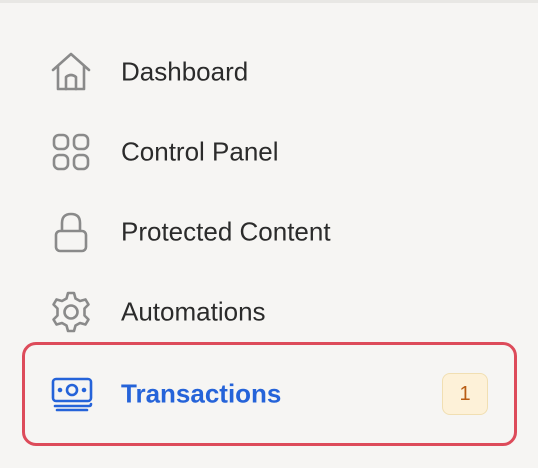  What do you see at coordinates (185, 71) in the screenshot?
I see `sidebar-item-label: Dashboard` at bounding box center [185, 71].